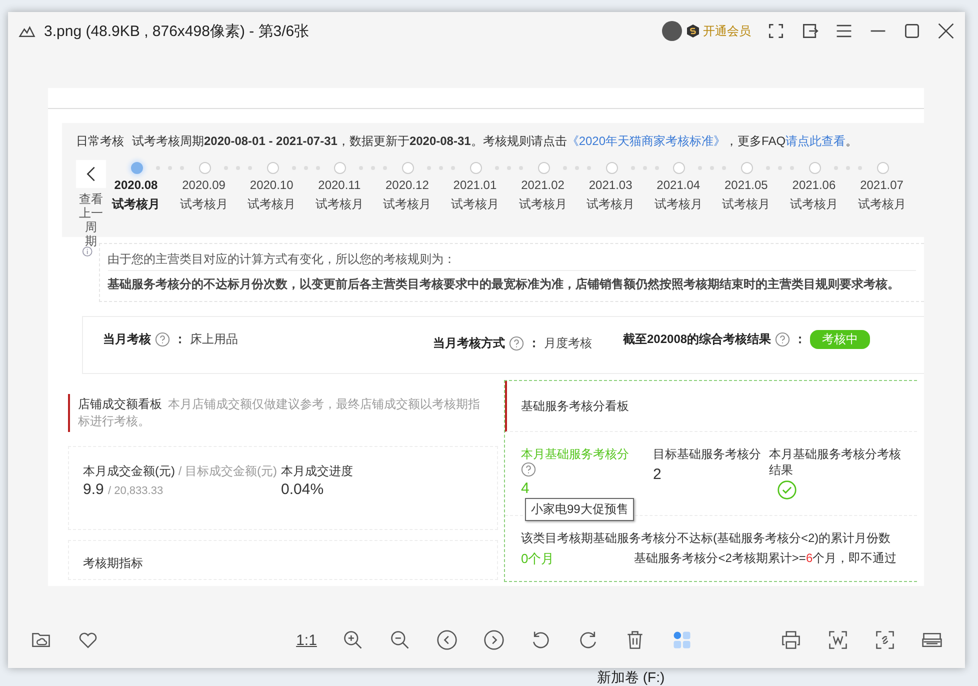 This screenshot has height=686, width=978. Describe the element at coordinates (579, 509) in the screenshot. I see `tooltip: 小家电99大促预售` at that location.